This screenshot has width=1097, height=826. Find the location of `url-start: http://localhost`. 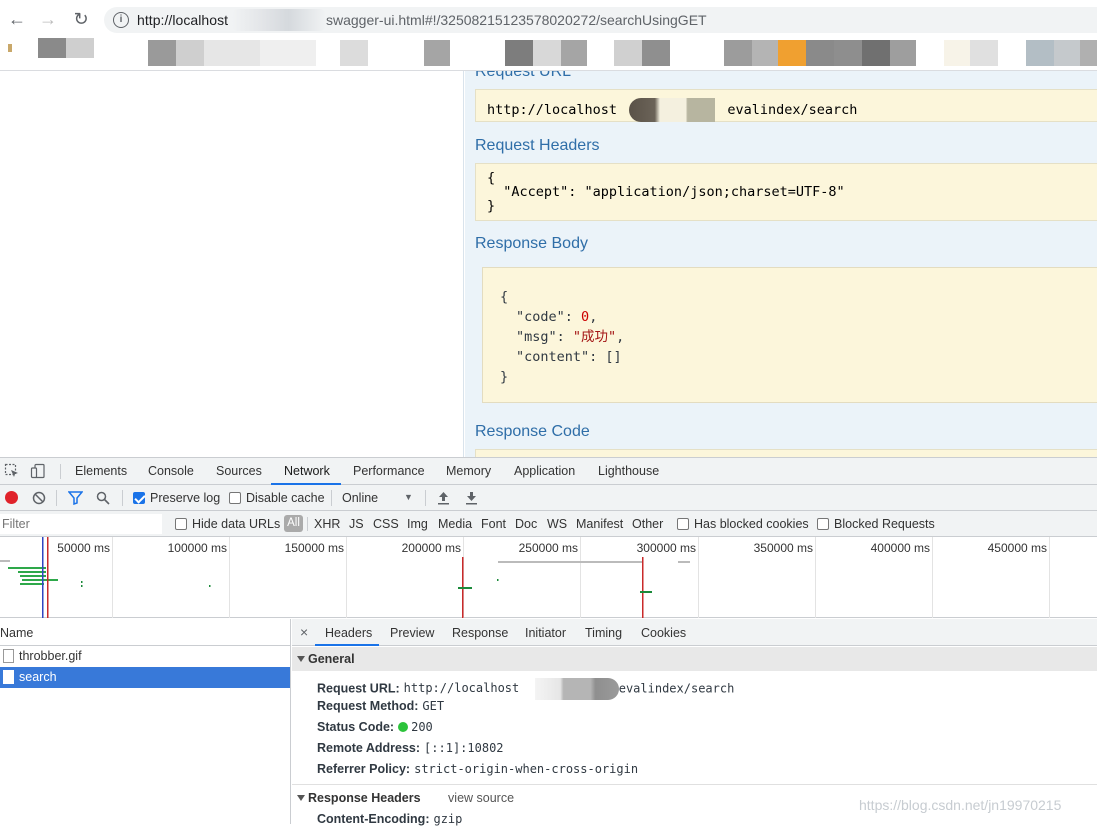

url-start: http://localhost is located at coordinates (183, 20).